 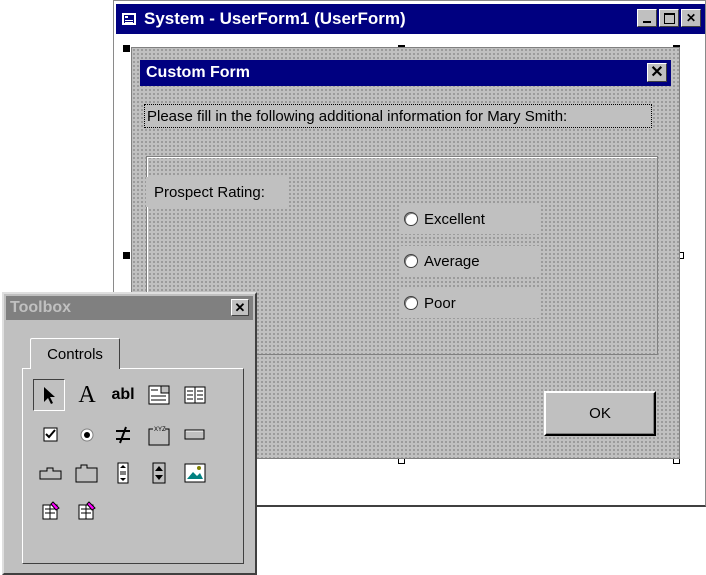 I want to click on spinbutton-tool, so click(x=159, y=473).